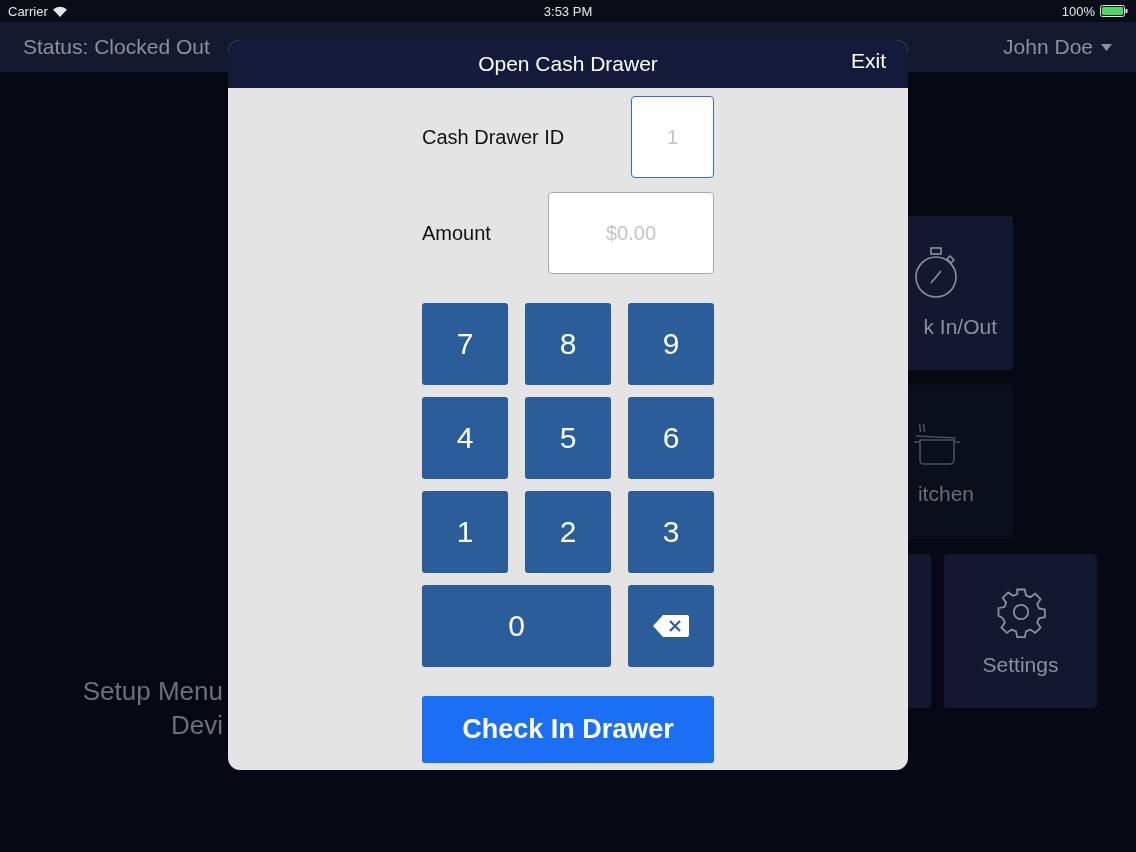  I want to click on keypad-key: 6, so click(671, 438).